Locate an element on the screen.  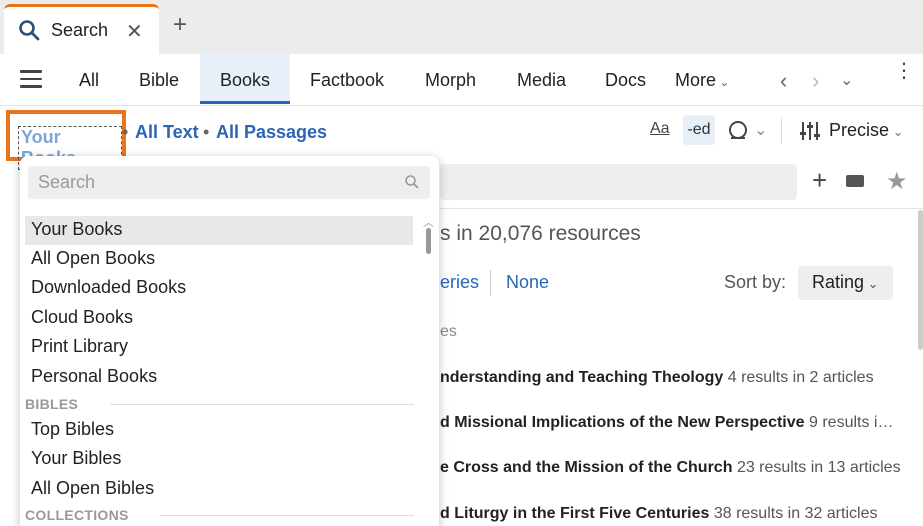
section-label: es is located at coordinates (448, 331).